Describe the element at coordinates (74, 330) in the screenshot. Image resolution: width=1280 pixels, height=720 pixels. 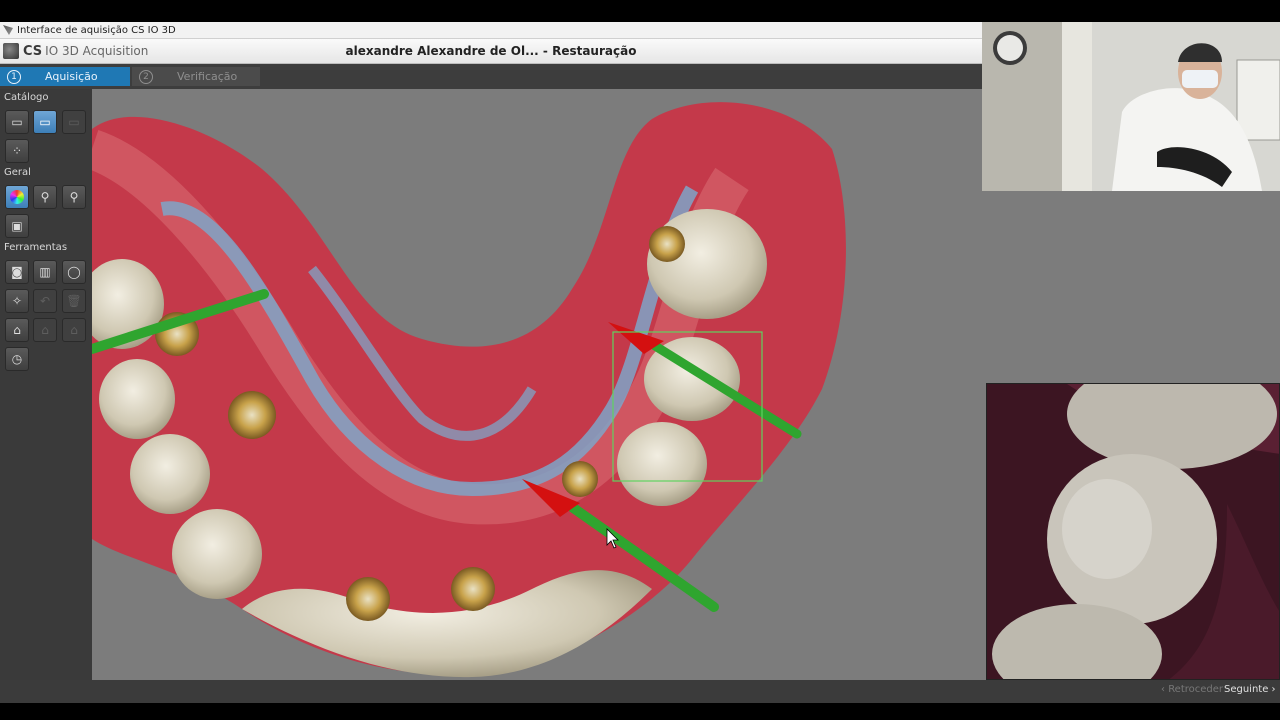
I see `lock-all-icon: ⌂` at that location.